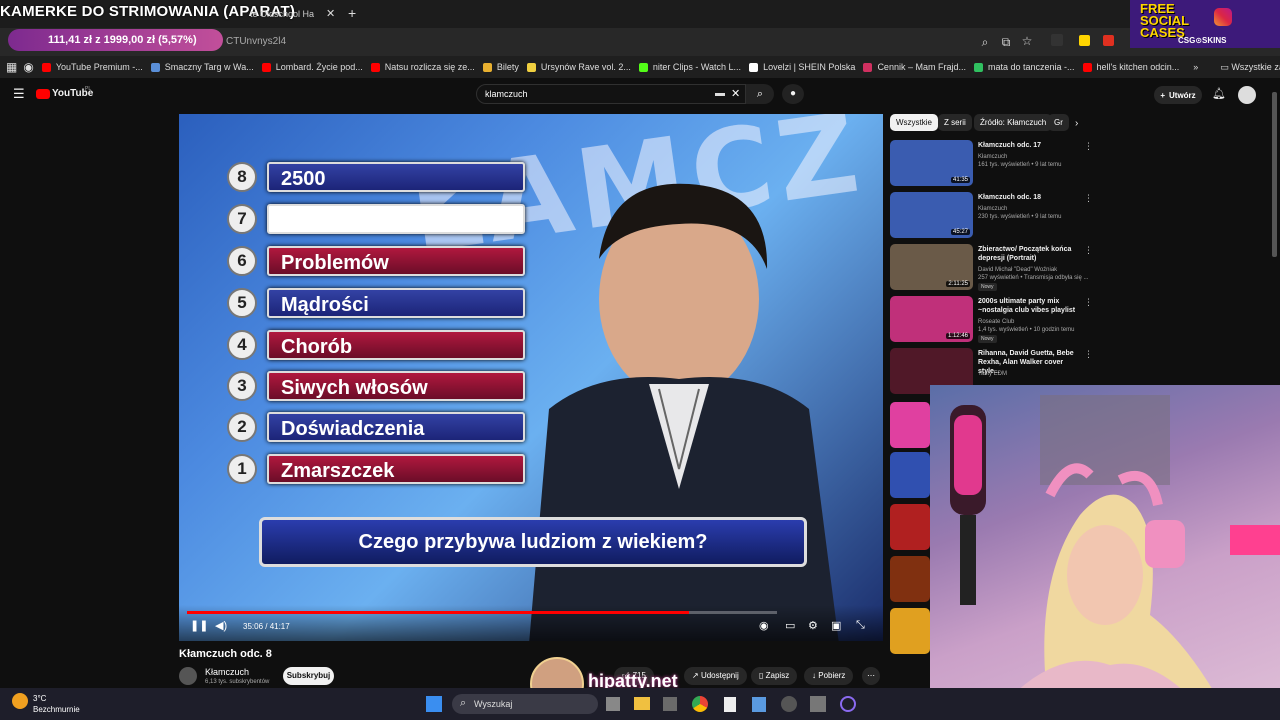 This screenshot has width=1280, height=720. Describe the element at coordinates (330, 13) in the screenshot. I see `tab-close-icon: ✕` at that location.